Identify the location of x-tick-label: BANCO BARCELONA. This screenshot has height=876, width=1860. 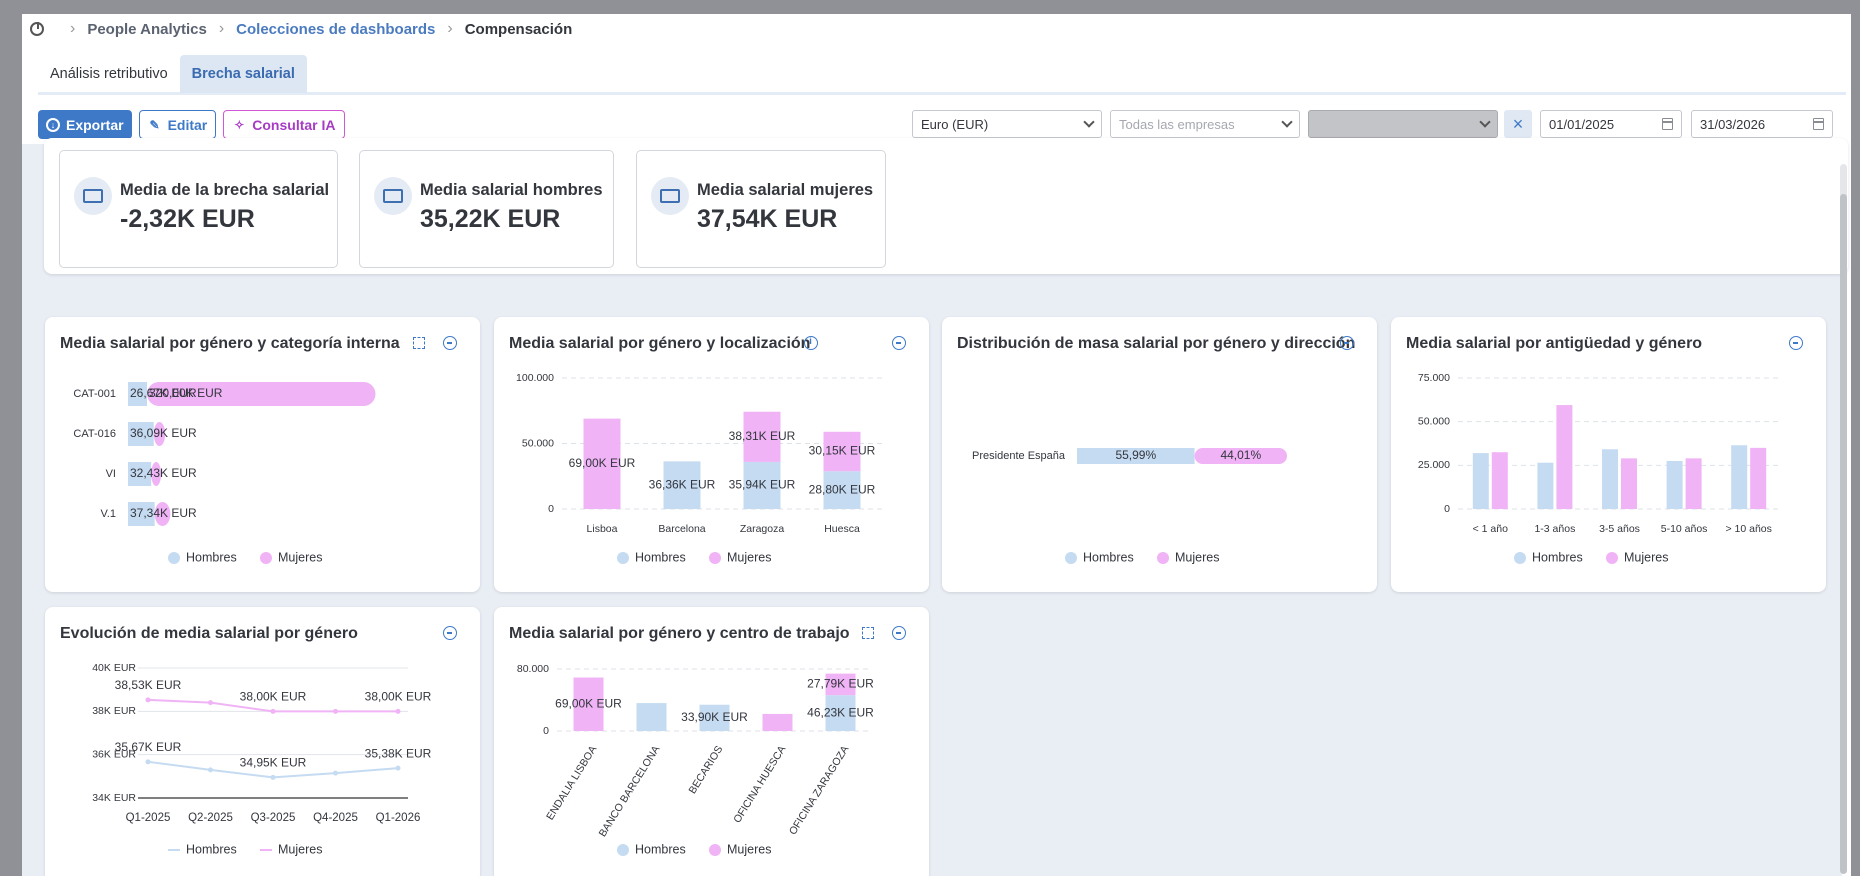
(630, 791).